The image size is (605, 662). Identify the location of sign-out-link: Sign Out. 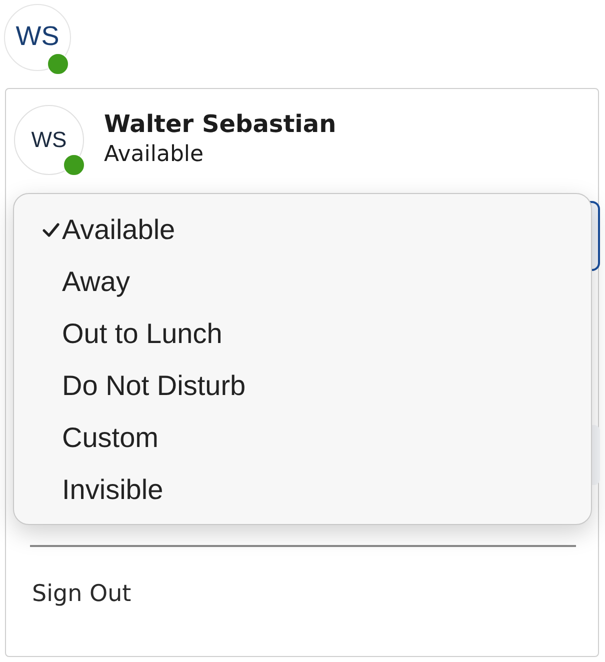
(82, 594).